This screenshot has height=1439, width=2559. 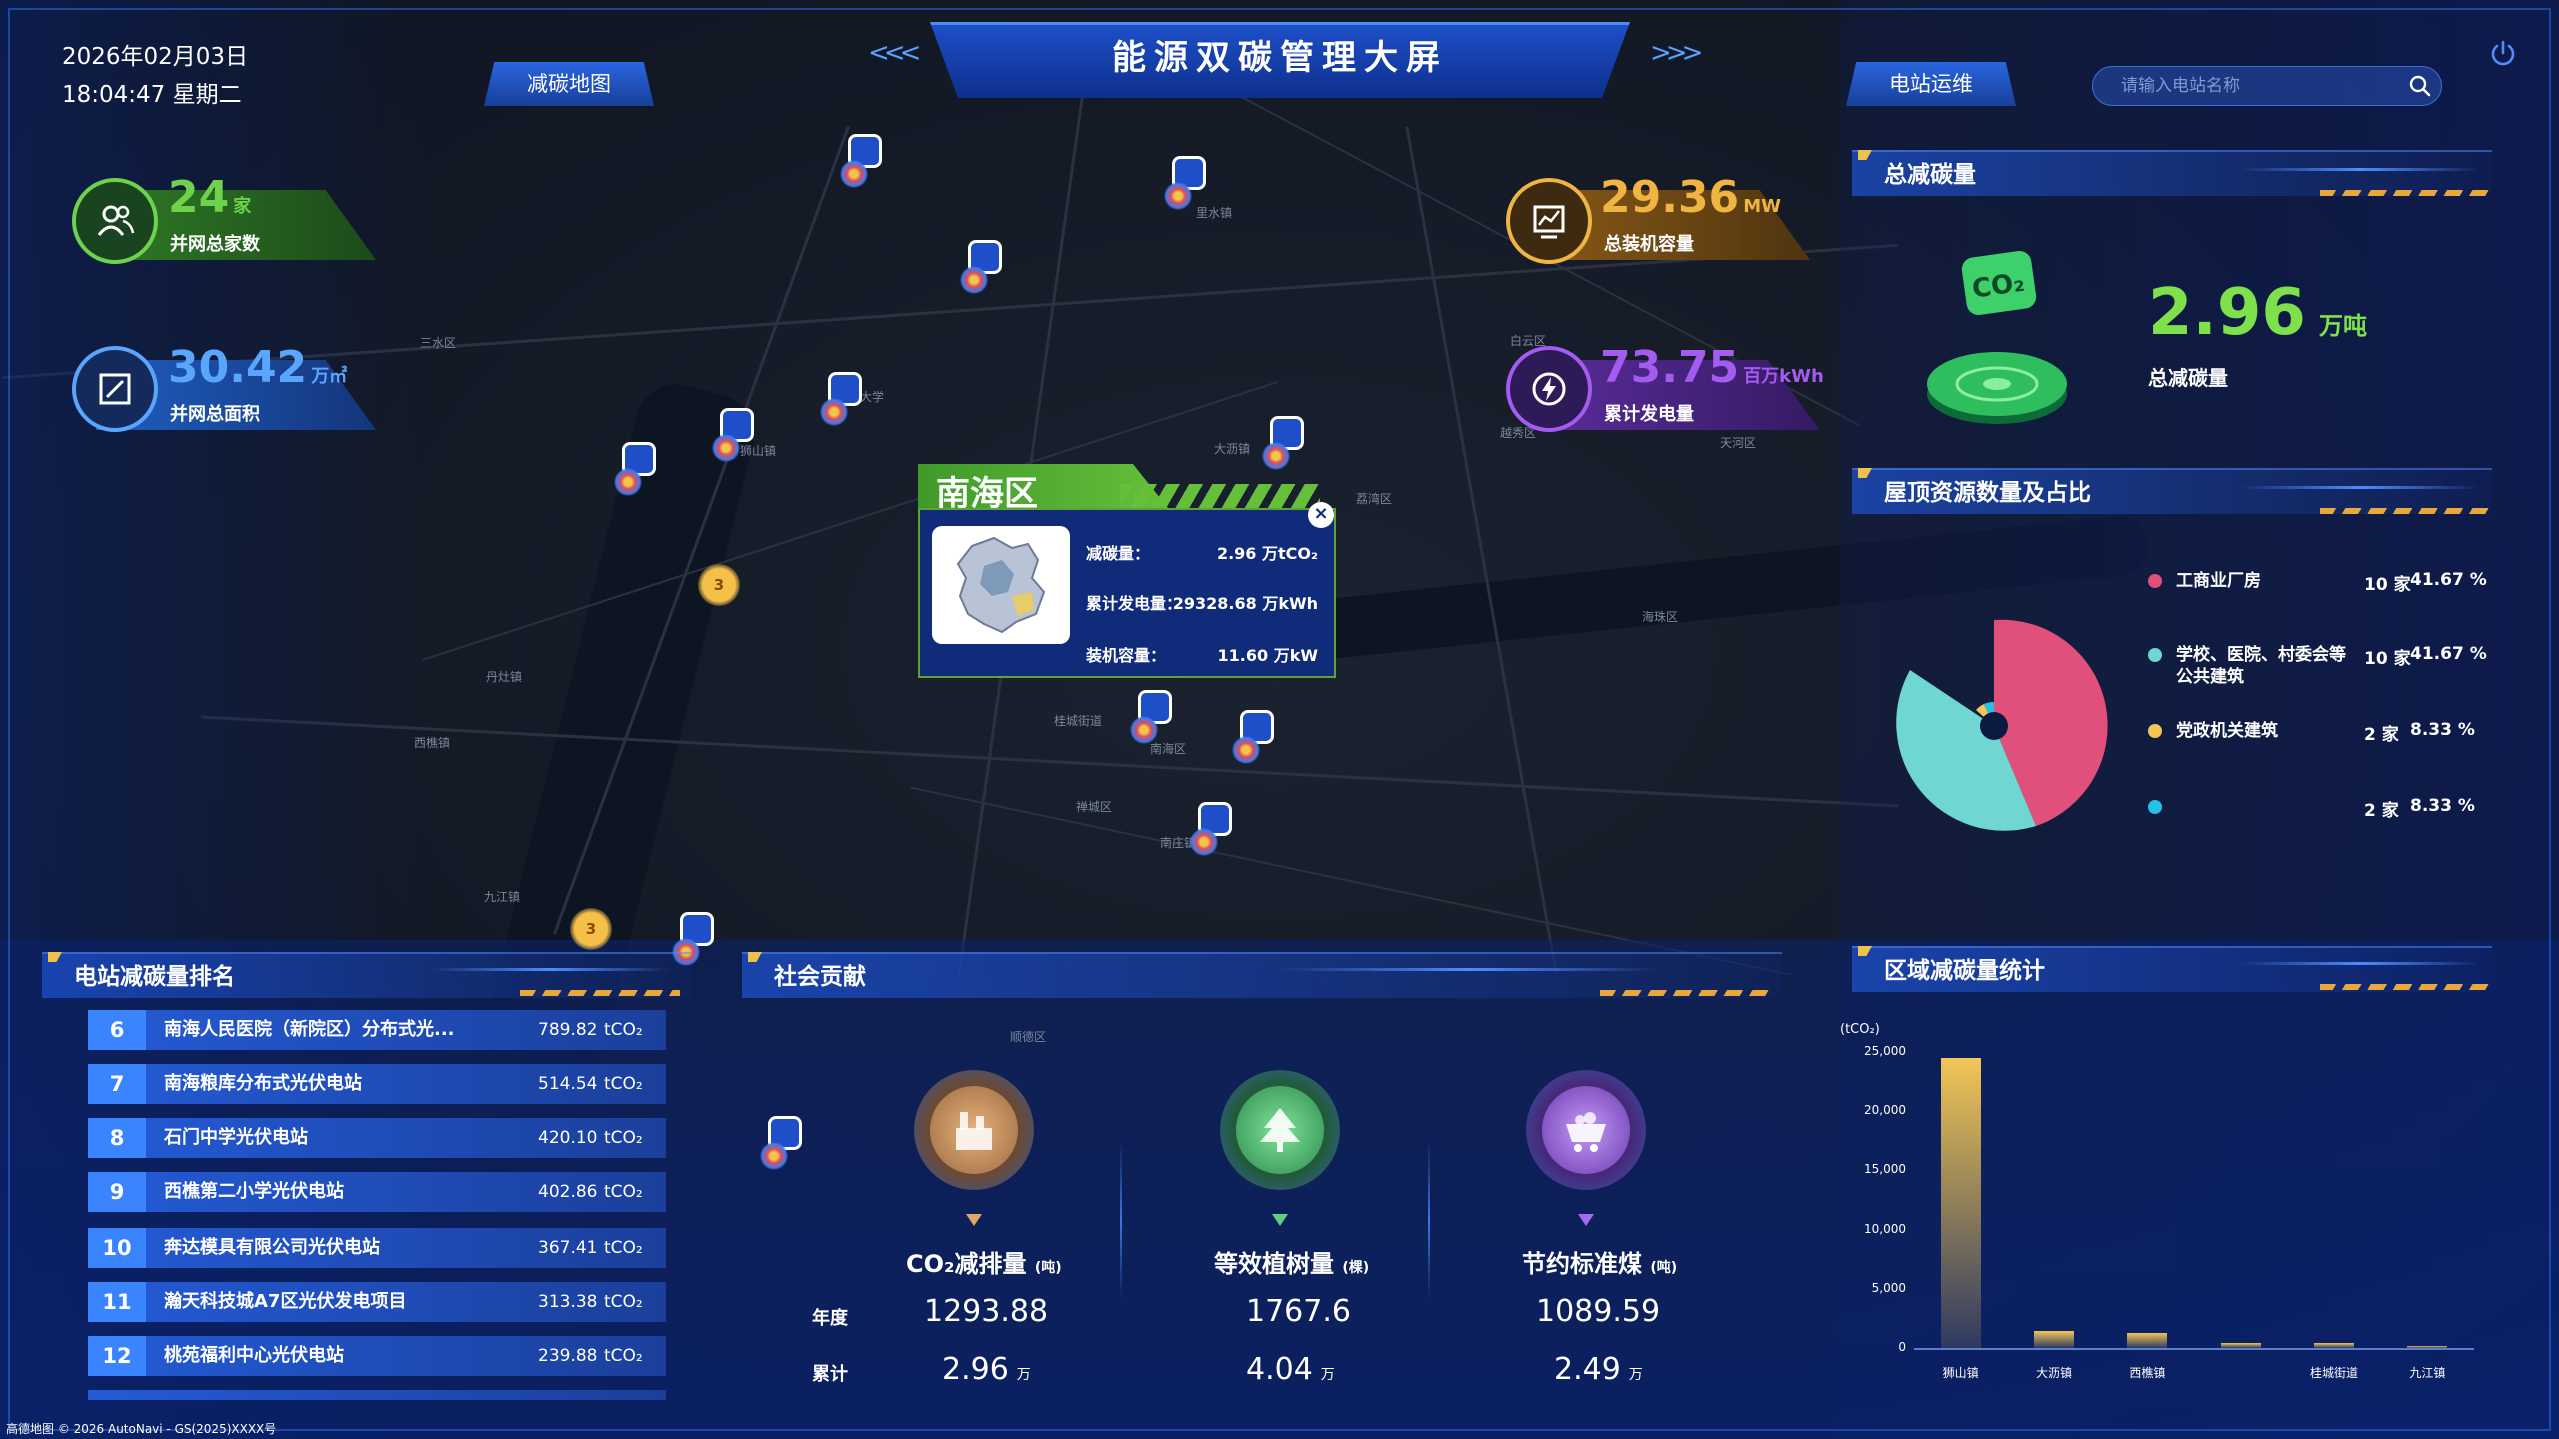 I want to click on popup-row-label: 装机容量：, so click(x=1126, y=655).